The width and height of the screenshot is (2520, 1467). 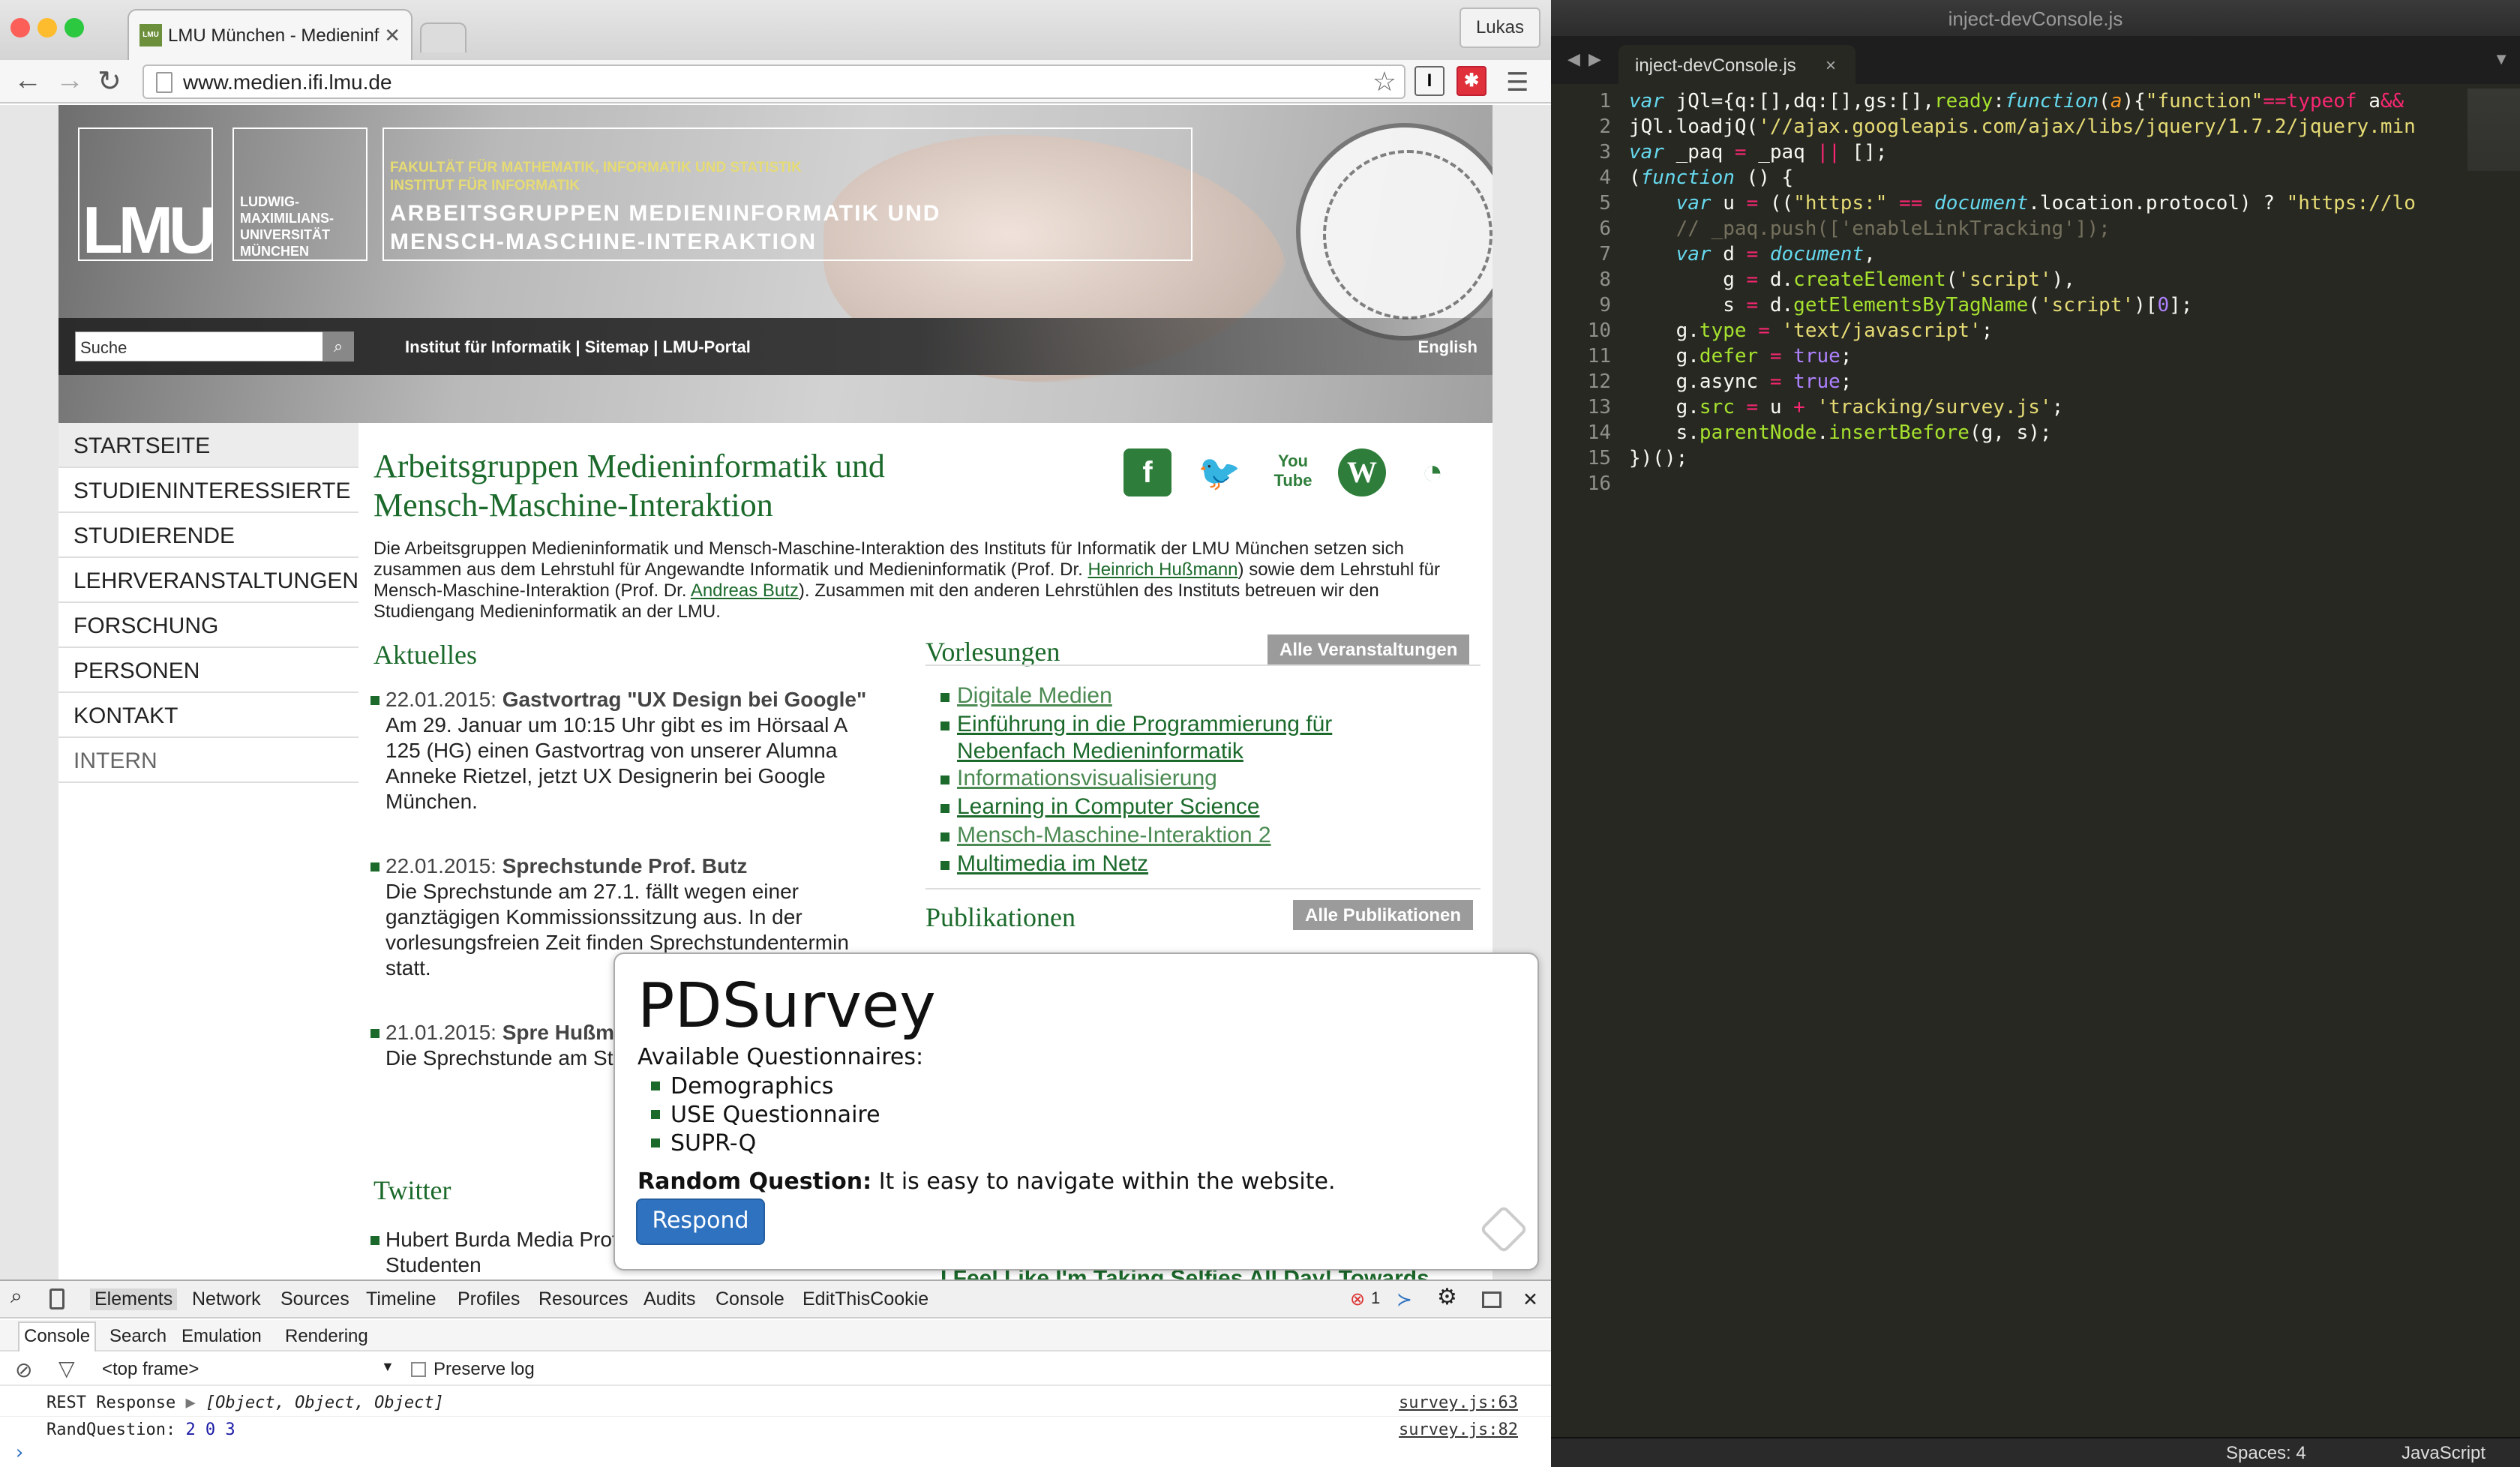 I want to click on back-arrow-icon: ←, so click(x=28, y=80).